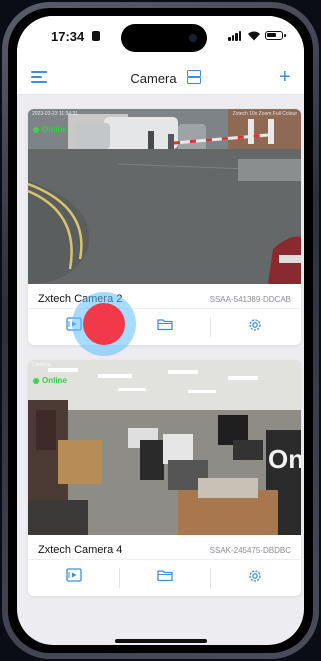 Image resolution: width=321 pixels, height=661 pixels. Describe the element at coordinates (41, 365) in the screenshot. I see `overlay-timestamp: Camera` at that location.